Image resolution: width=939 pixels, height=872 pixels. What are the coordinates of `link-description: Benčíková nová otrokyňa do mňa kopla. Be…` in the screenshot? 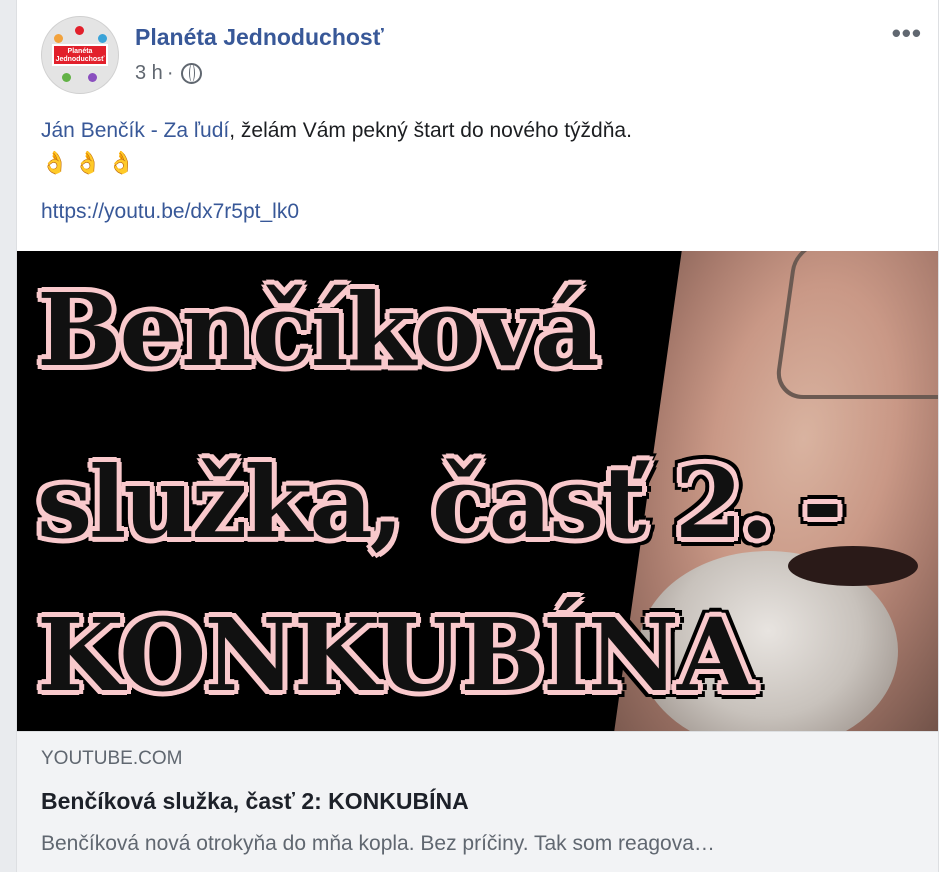 It's located at (378, 843).